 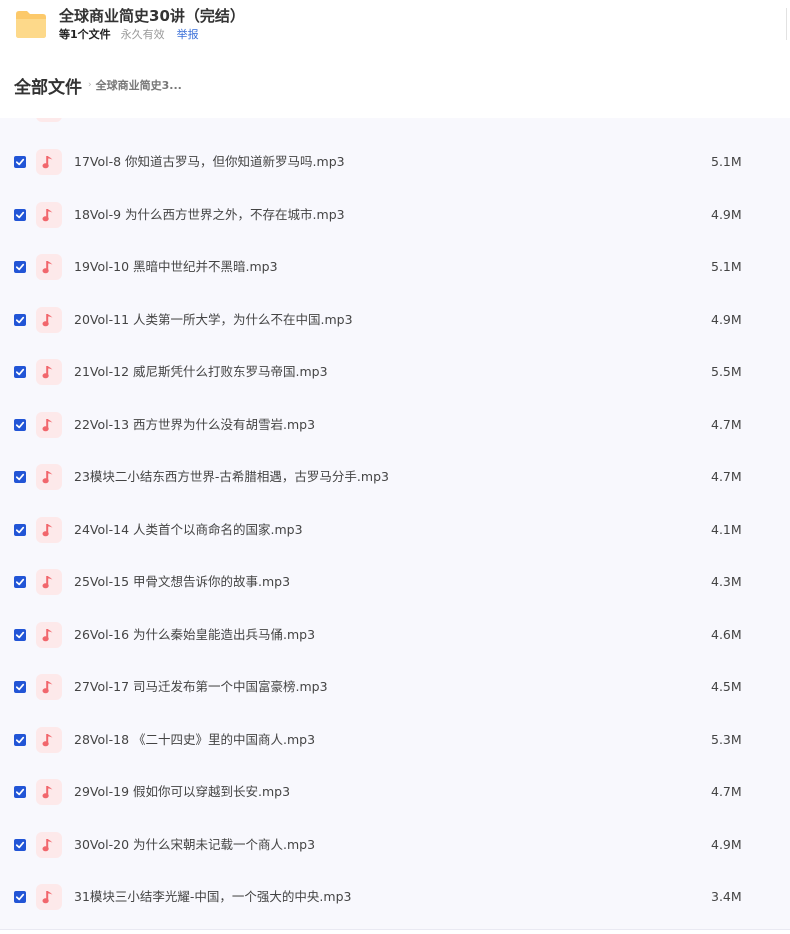 What do you see at coordinates (212, 897) in the screenshot?
I see `file-name: 31模块三小结李光耀-中国，一个强大的中央.mp3` at bounding box center [212, 897].